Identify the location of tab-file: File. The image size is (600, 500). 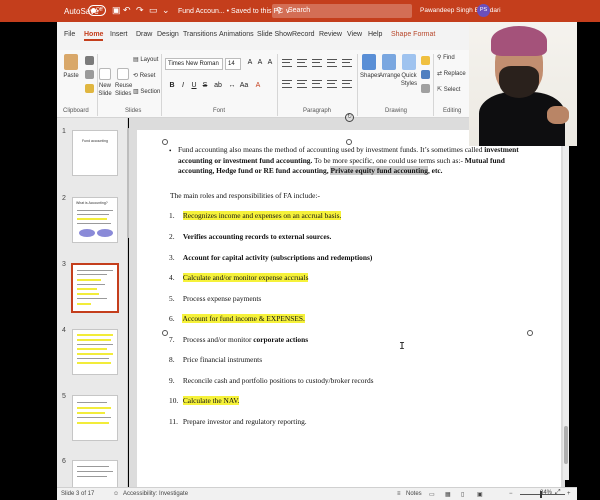
(69, 34).